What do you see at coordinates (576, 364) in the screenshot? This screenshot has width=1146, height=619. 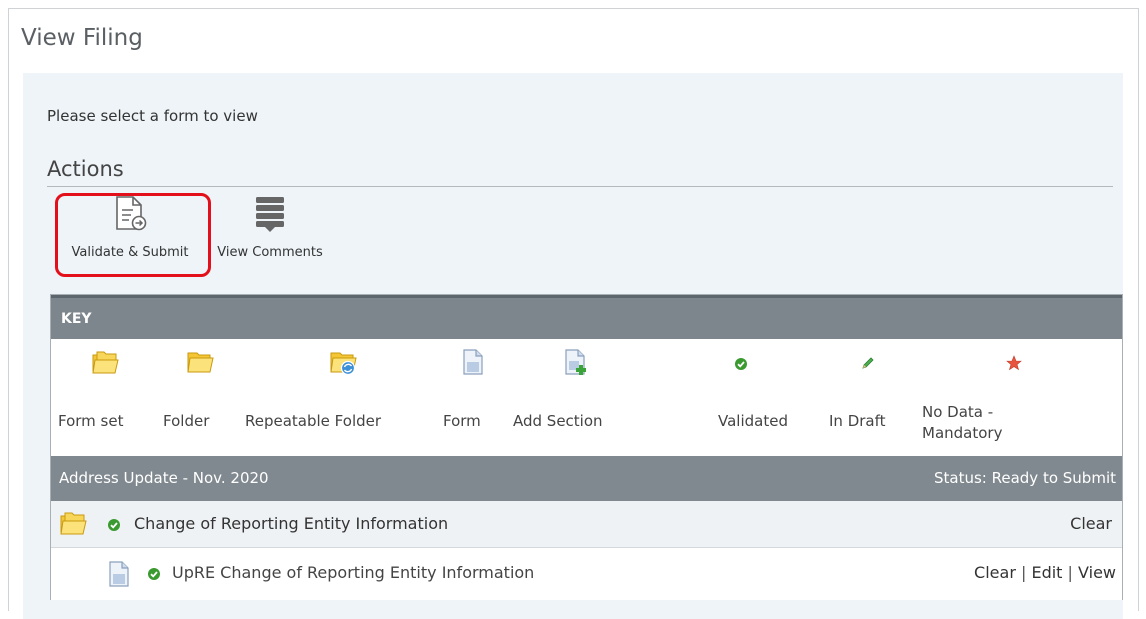 I see `add-section-icon` at bounding box center [576, 364].